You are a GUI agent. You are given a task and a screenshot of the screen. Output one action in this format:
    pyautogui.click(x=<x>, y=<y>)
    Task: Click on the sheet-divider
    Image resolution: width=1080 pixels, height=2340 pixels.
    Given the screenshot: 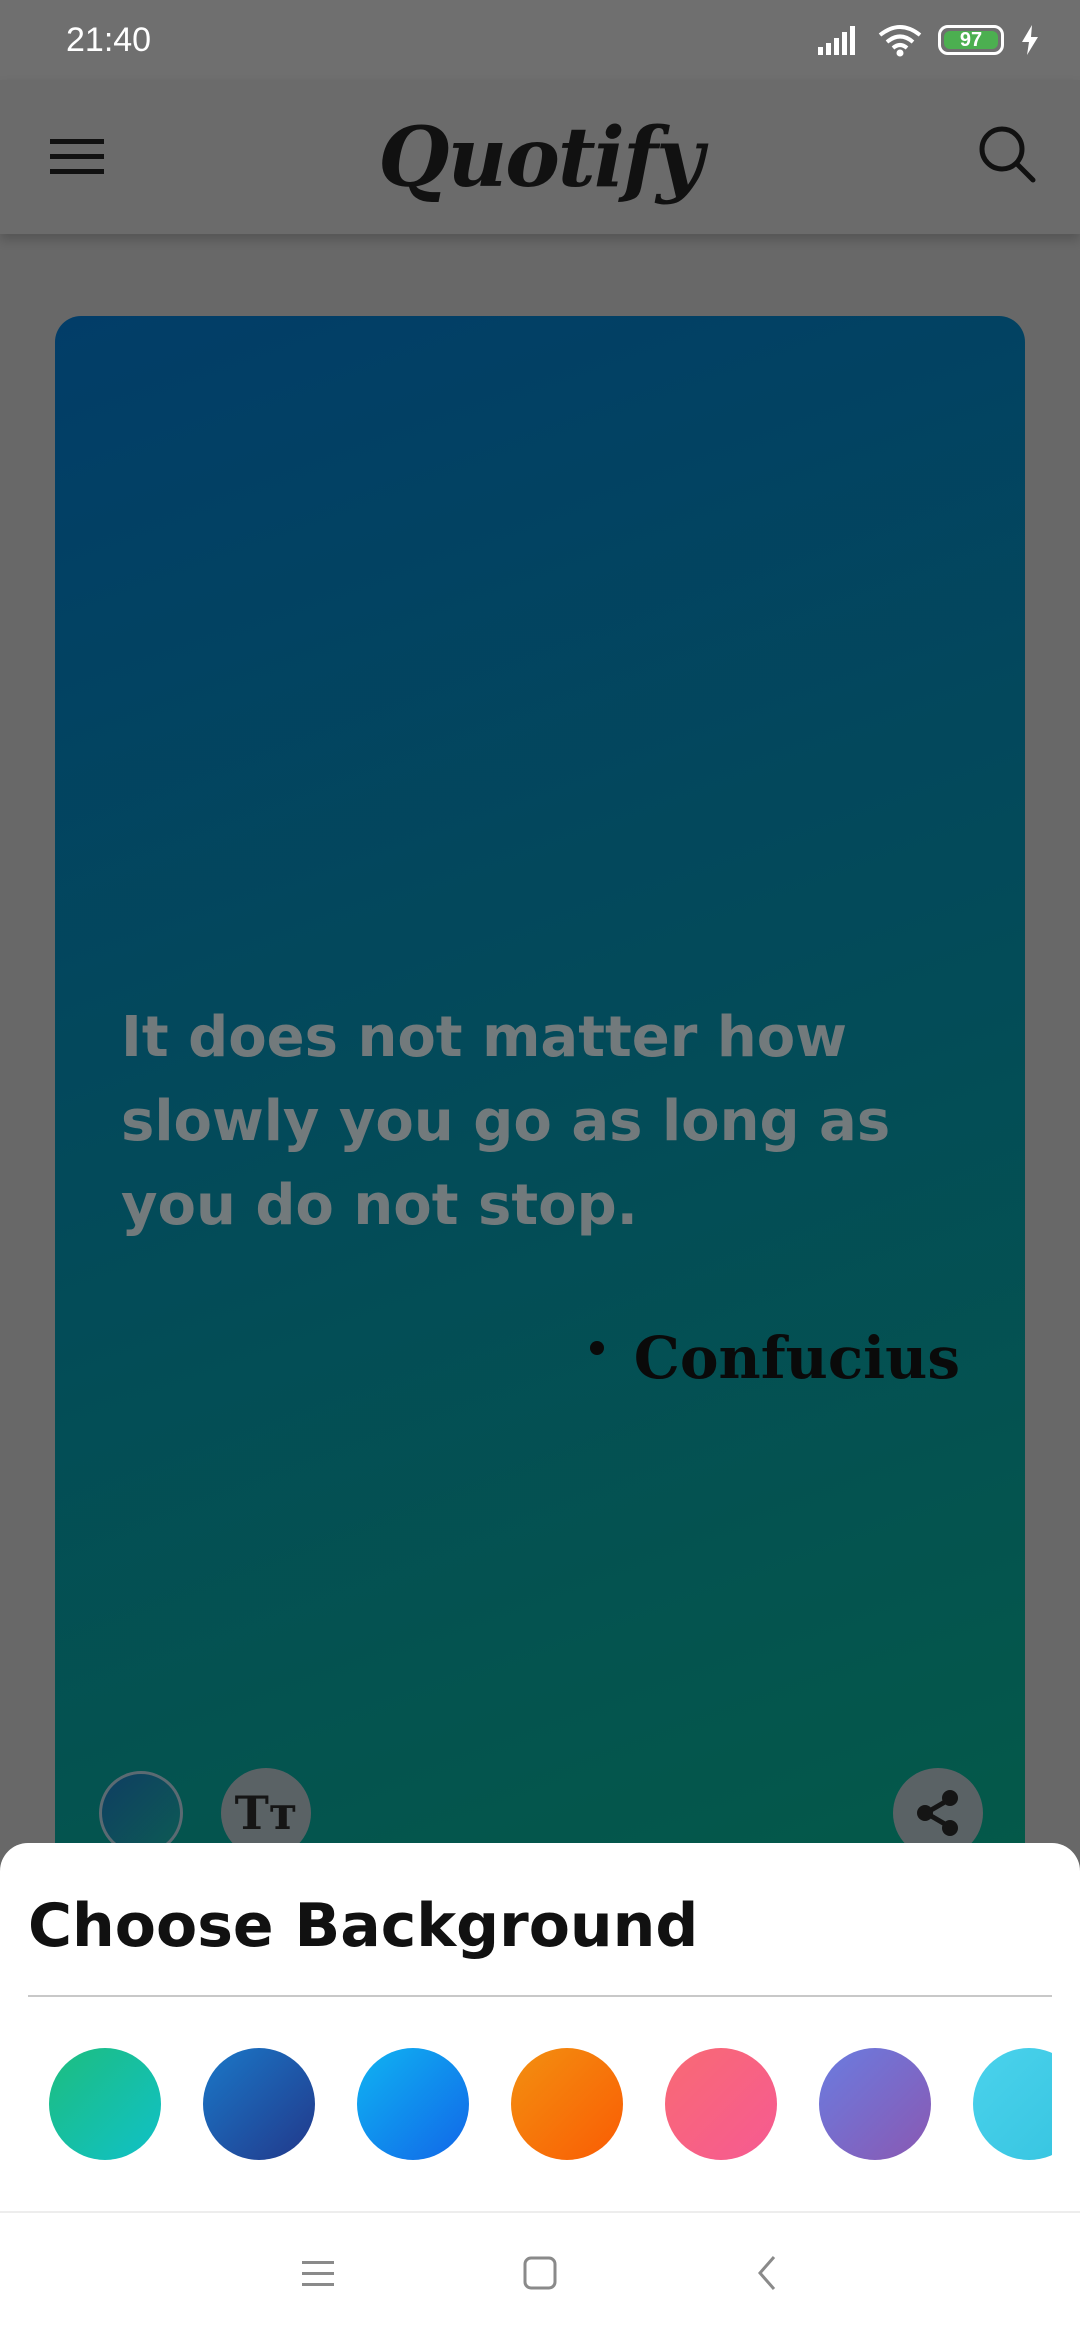 What is the action you would take?
    pyautogui.click(x=540, y=1996)
    